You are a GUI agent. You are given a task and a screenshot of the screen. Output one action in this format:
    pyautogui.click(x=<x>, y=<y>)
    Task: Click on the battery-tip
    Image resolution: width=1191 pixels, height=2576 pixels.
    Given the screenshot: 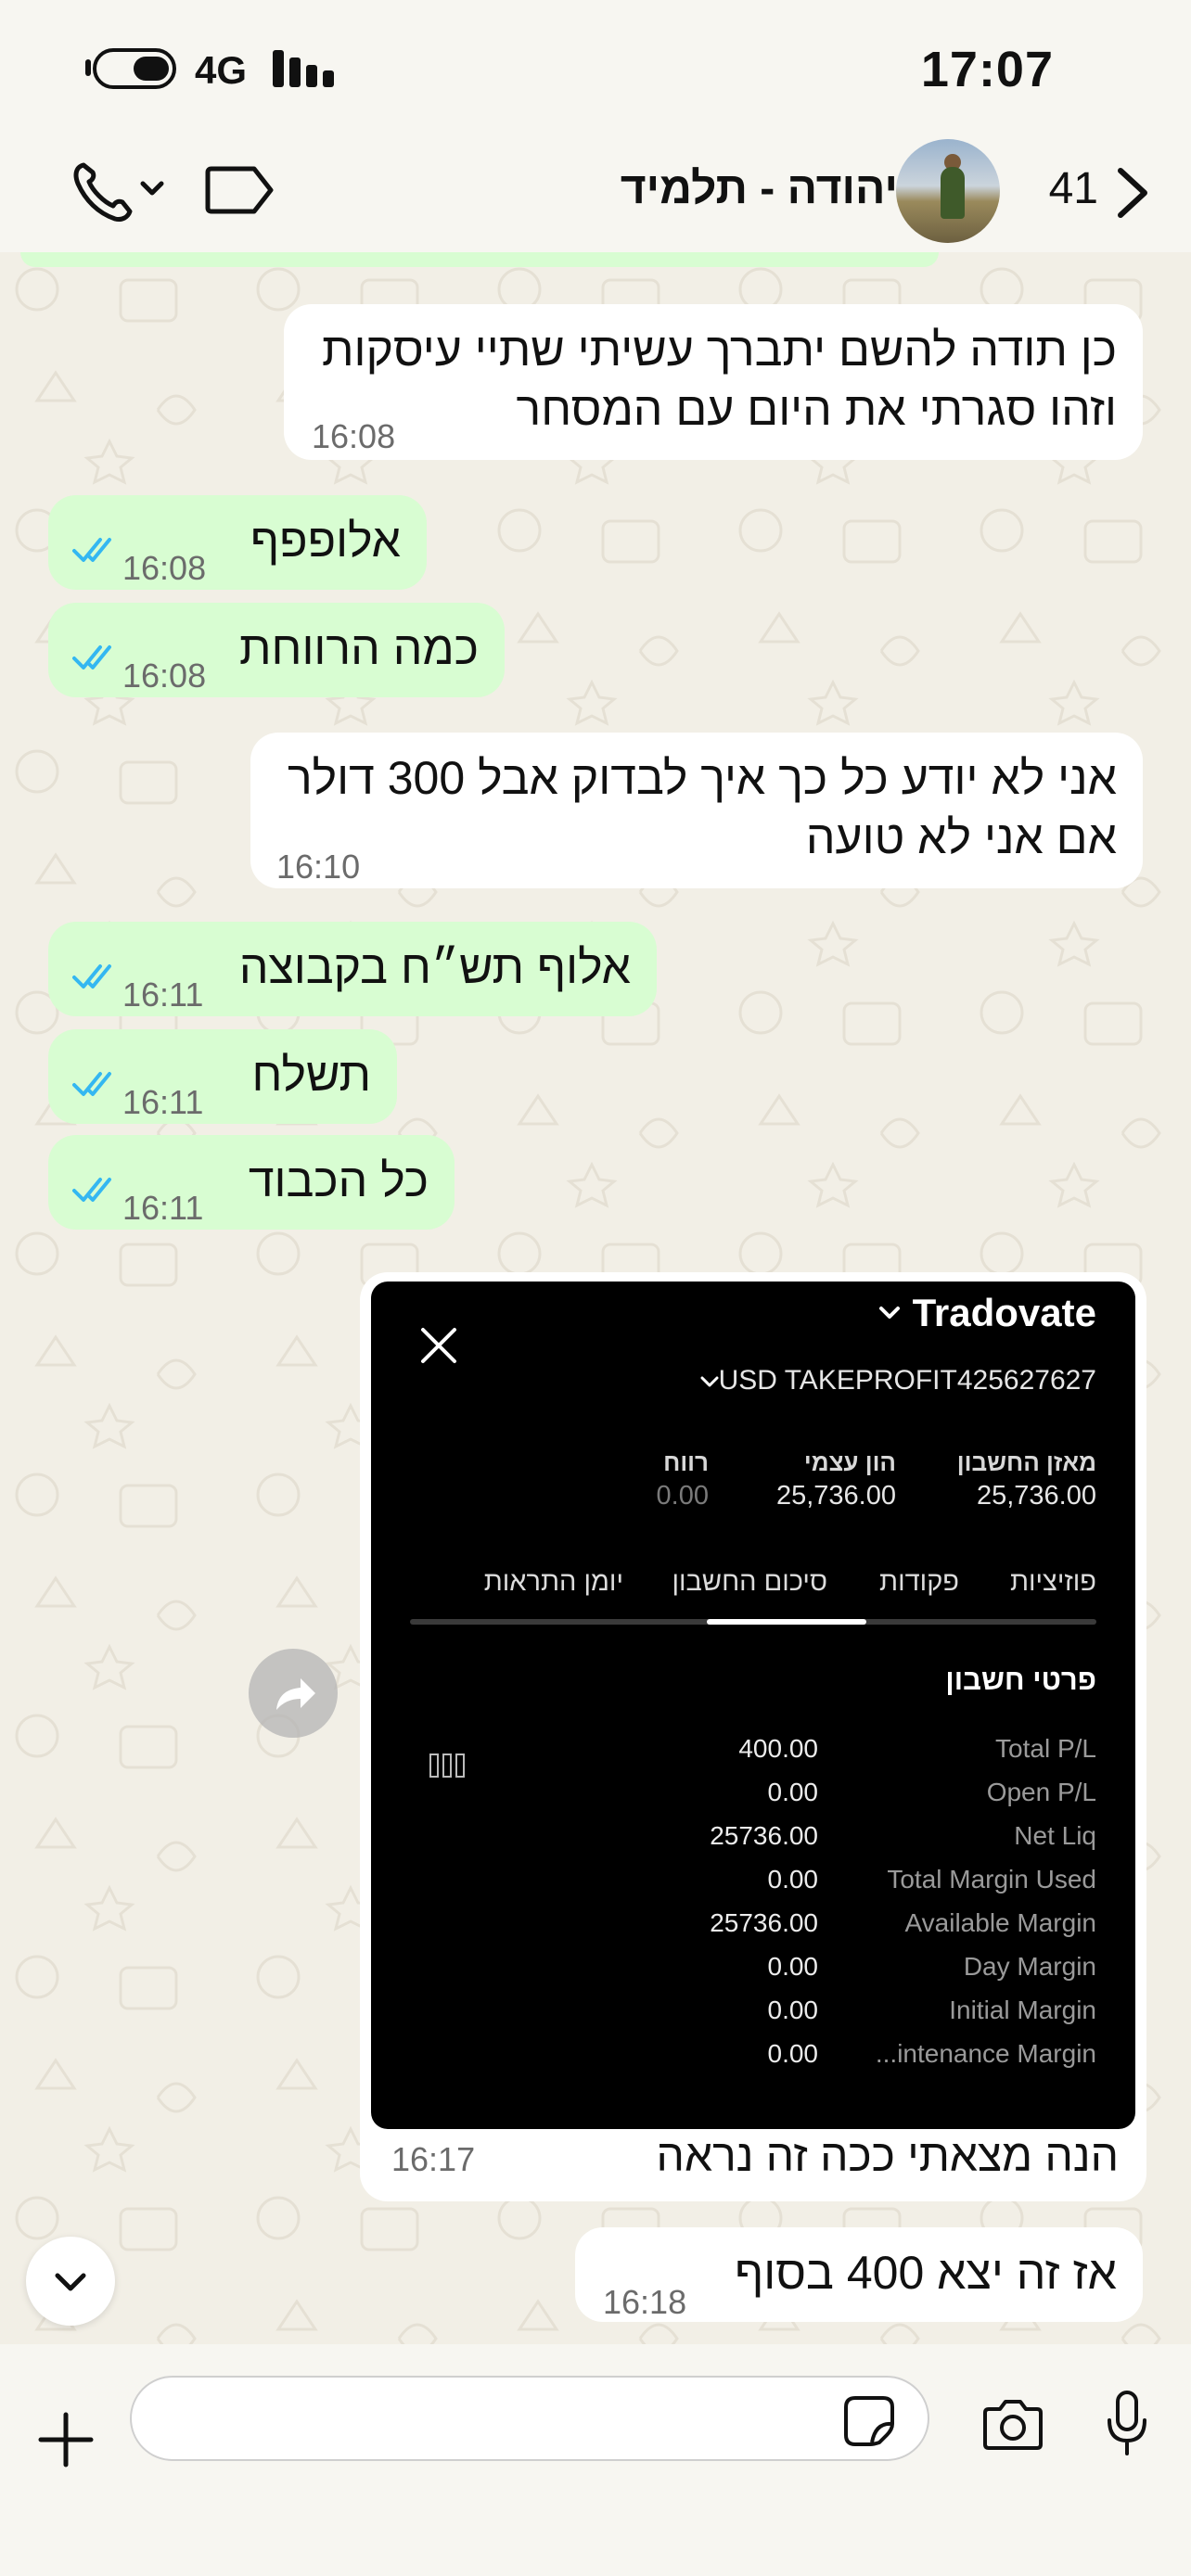 What is the action you would take?
    pyautogui.click(x=88, y=67)
    